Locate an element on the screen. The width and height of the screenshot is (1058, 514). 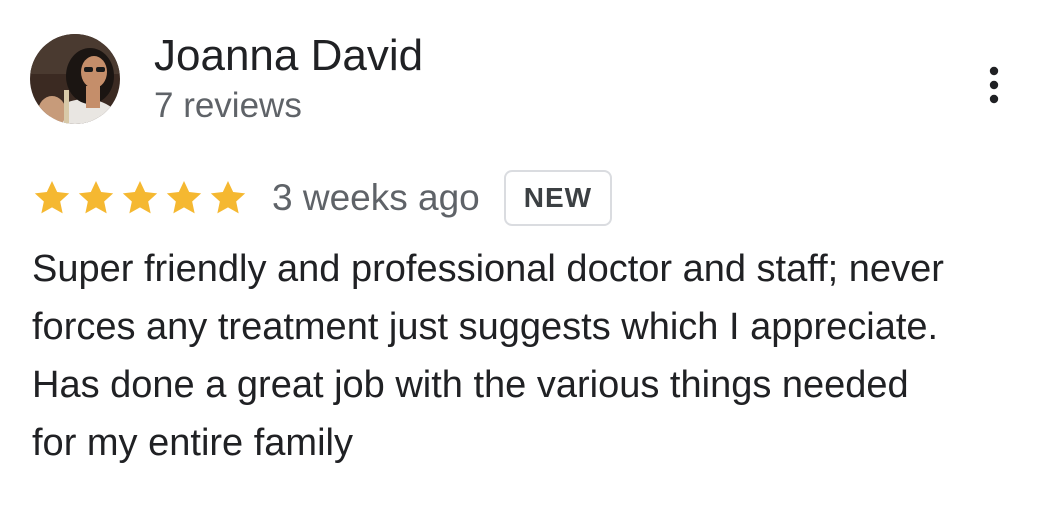
rating-row: 3 weeks ago NEW is located at coordinates (322, 198).